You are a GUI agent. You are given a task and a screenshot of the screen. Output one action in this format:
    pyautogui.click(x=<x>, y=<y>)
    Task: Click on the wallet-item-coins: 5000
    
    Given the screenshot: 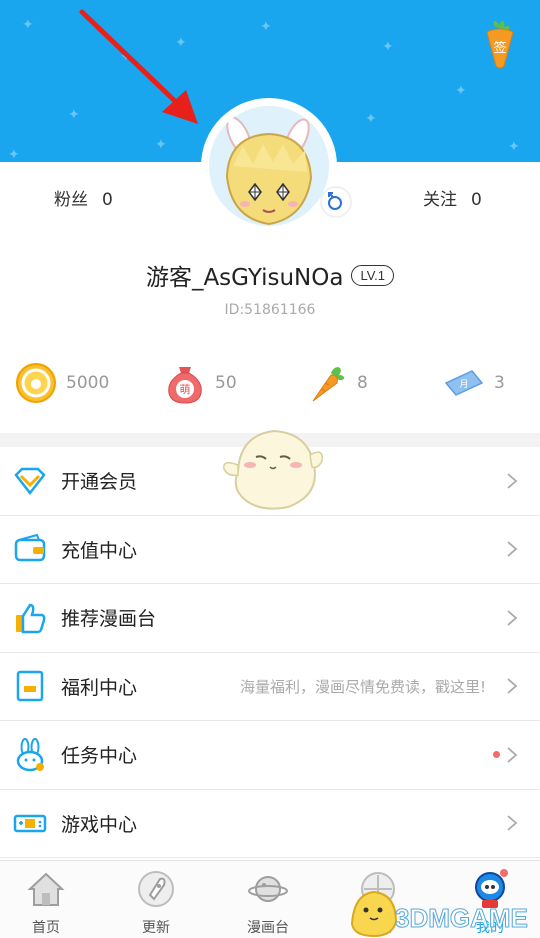 What is the action you would take?
    pyautogui.click(x=61, y=383)
    